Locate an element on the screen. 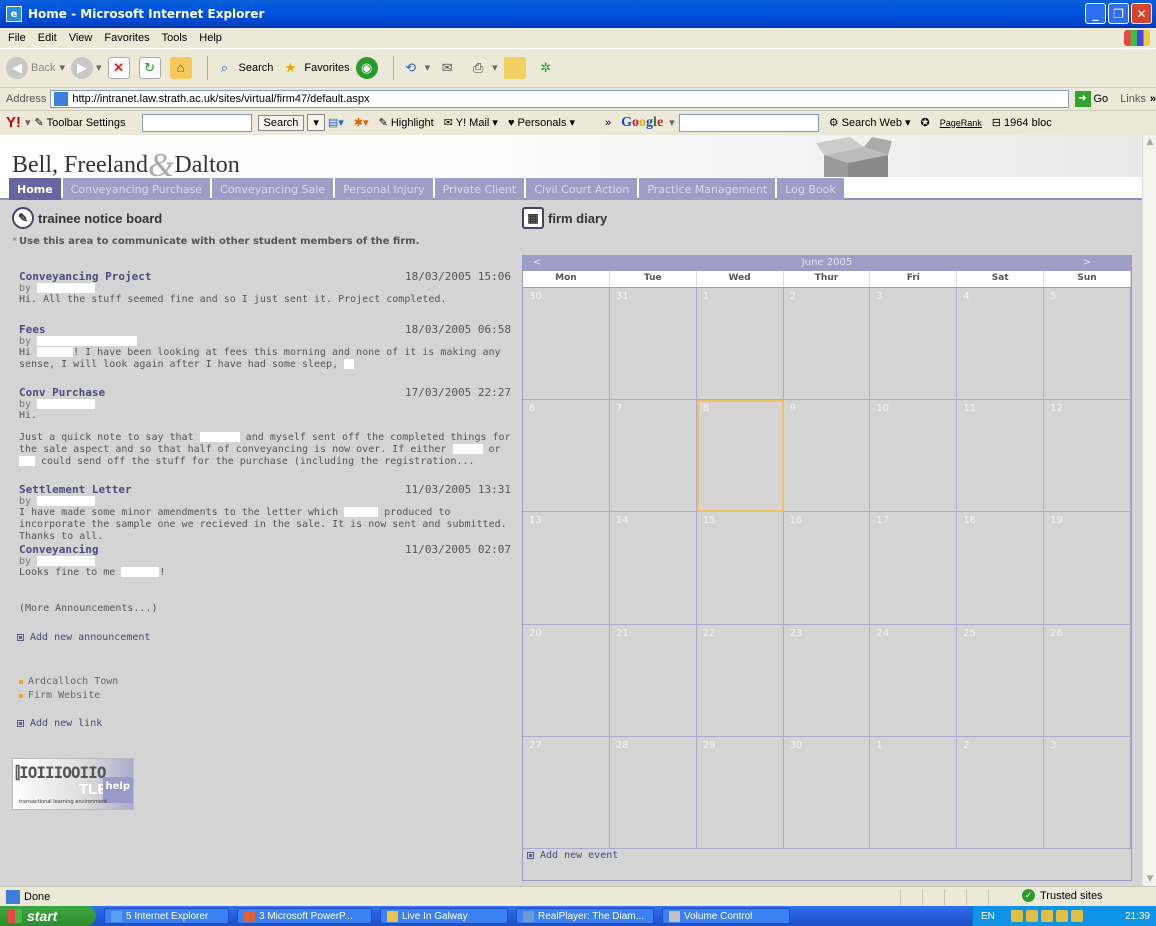  maximize-button: ❐ is located at coordinates (1118, 13).